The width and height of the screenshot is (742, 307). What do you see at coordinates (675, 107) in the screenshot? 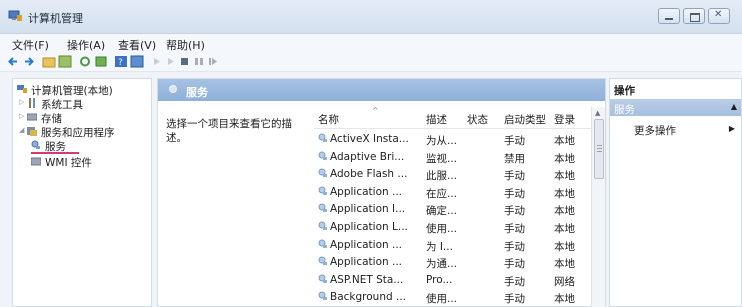
I see `actions-section-services: 服务 ▲` at bounding box center [675, 107].